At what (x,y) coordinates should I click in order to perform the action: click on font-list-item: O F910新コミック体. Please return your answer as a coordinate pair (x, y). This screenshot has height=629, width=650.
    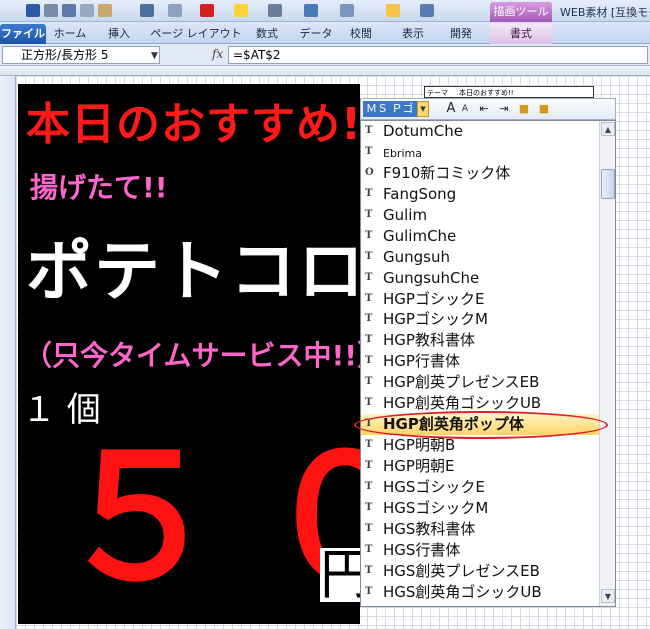
    Looking at the image, I should click on (480, 173).